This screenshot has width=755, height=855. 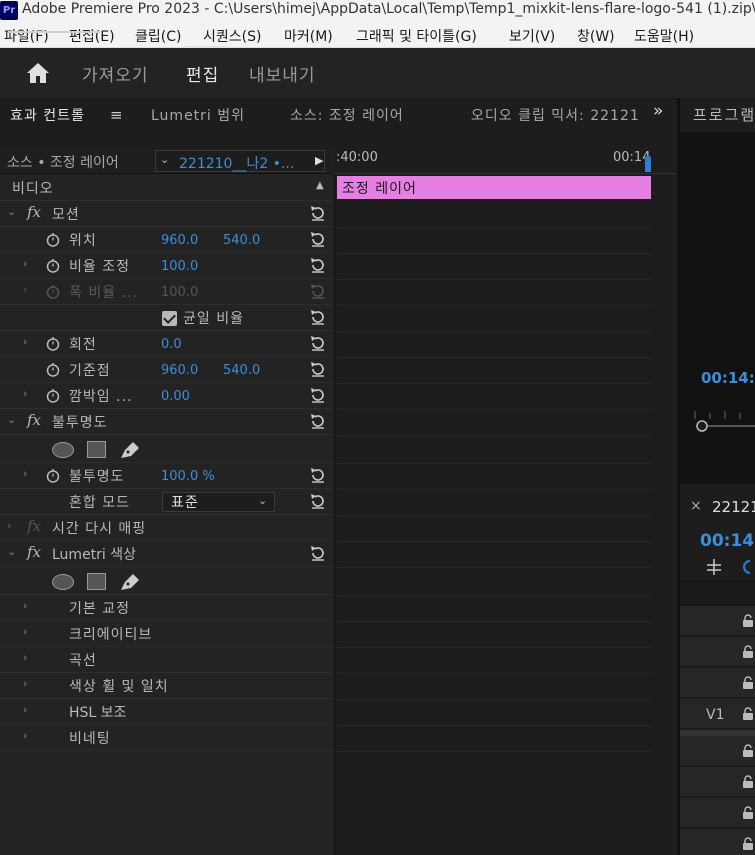 What do you see at coordinates (728, 378) in the screenshot?
I see `program-timecode: 00:14:` at bounding box center [728, 378].